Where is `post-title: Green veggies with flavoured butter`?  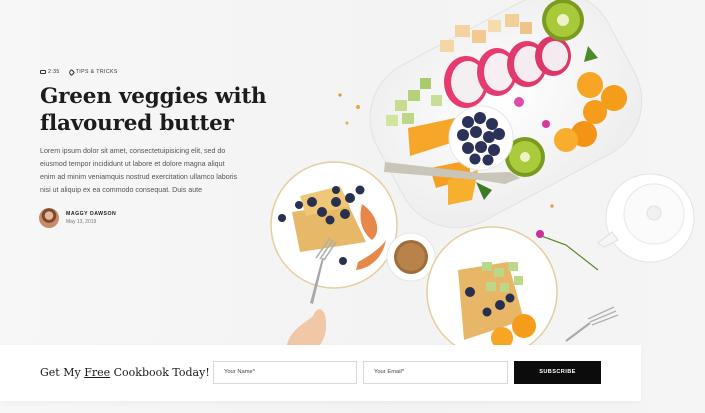 post-title: Green veggies with flavoured butter is located at coordinates (155, 110).